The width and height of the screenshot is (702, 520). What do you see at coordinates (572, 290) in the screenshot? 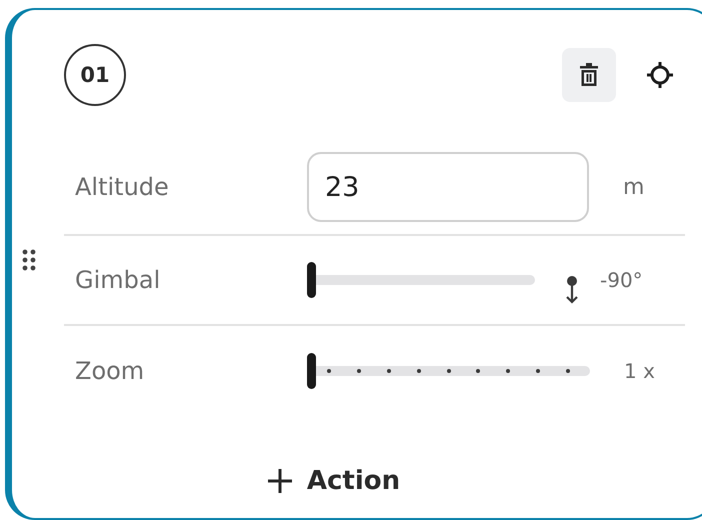
I see `pin-arrow-icon` at bounding box center [572, 290].